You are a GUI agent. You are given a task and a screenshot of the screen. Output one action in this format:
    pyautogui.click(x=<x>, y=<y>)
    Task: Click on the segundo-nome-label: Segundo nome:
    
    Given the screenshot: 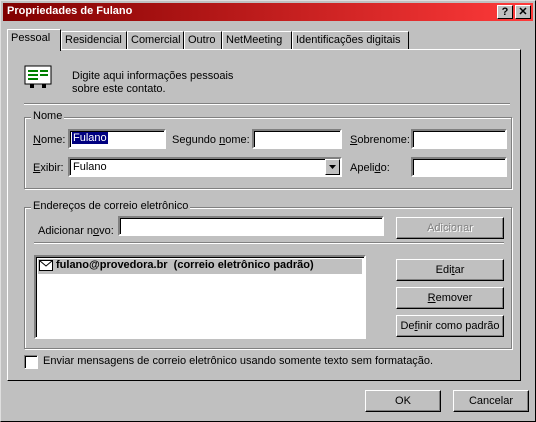 What is the action you would take?
    pyautogui.click(x=211, y=140)
    